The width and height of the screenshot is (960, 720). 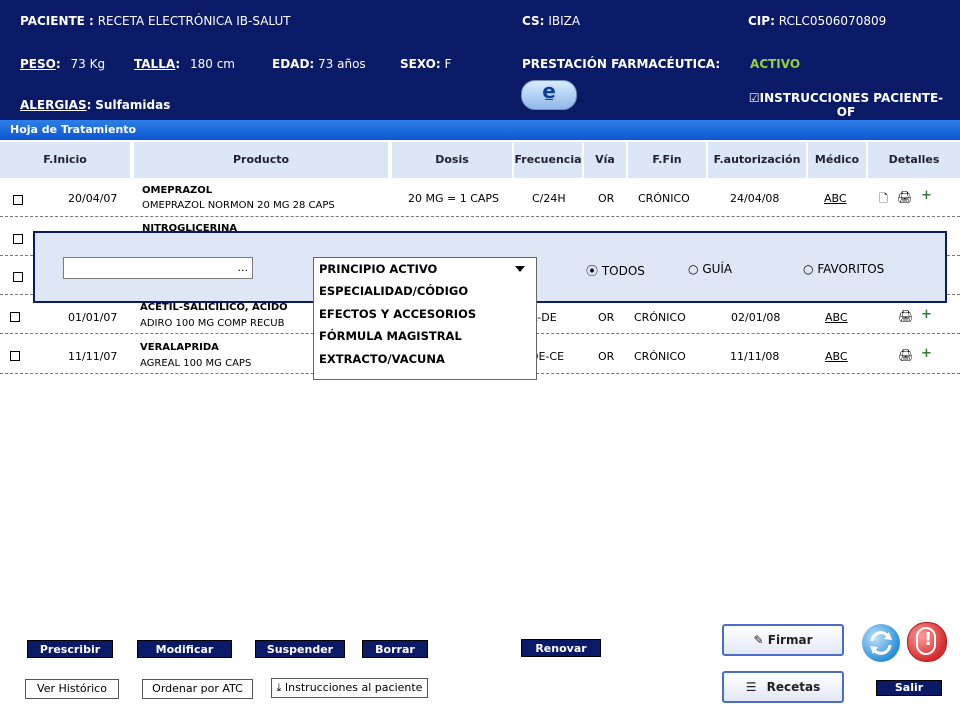 I want to click on prestacion-status: ACTIVO, so click(x=775, y=64).